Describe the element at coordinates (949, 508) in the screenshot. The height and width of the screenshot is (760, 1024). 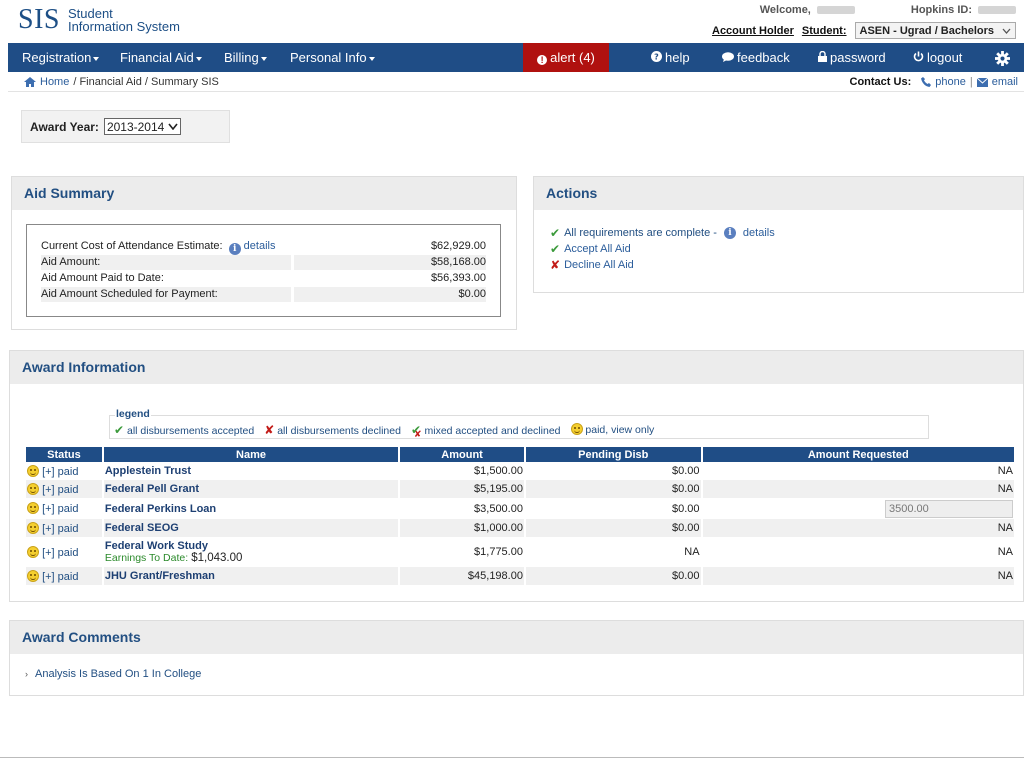
I see `amount-requested-input: 3500.00` at that location.